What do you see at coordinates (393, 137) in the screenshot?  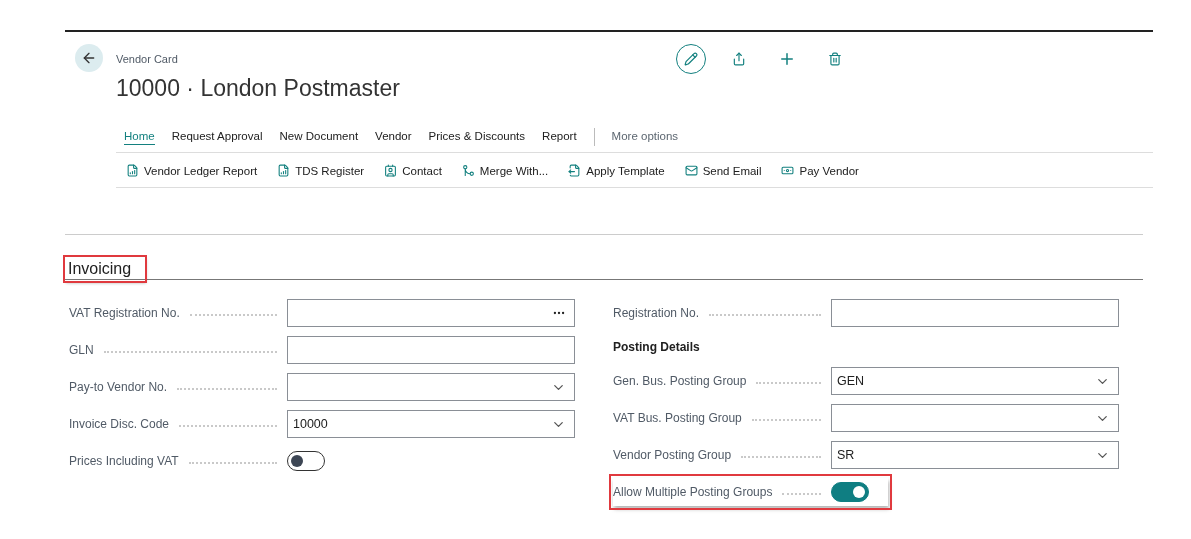 I see `menu-tab: Vendor` at bounding box center [393, 137].